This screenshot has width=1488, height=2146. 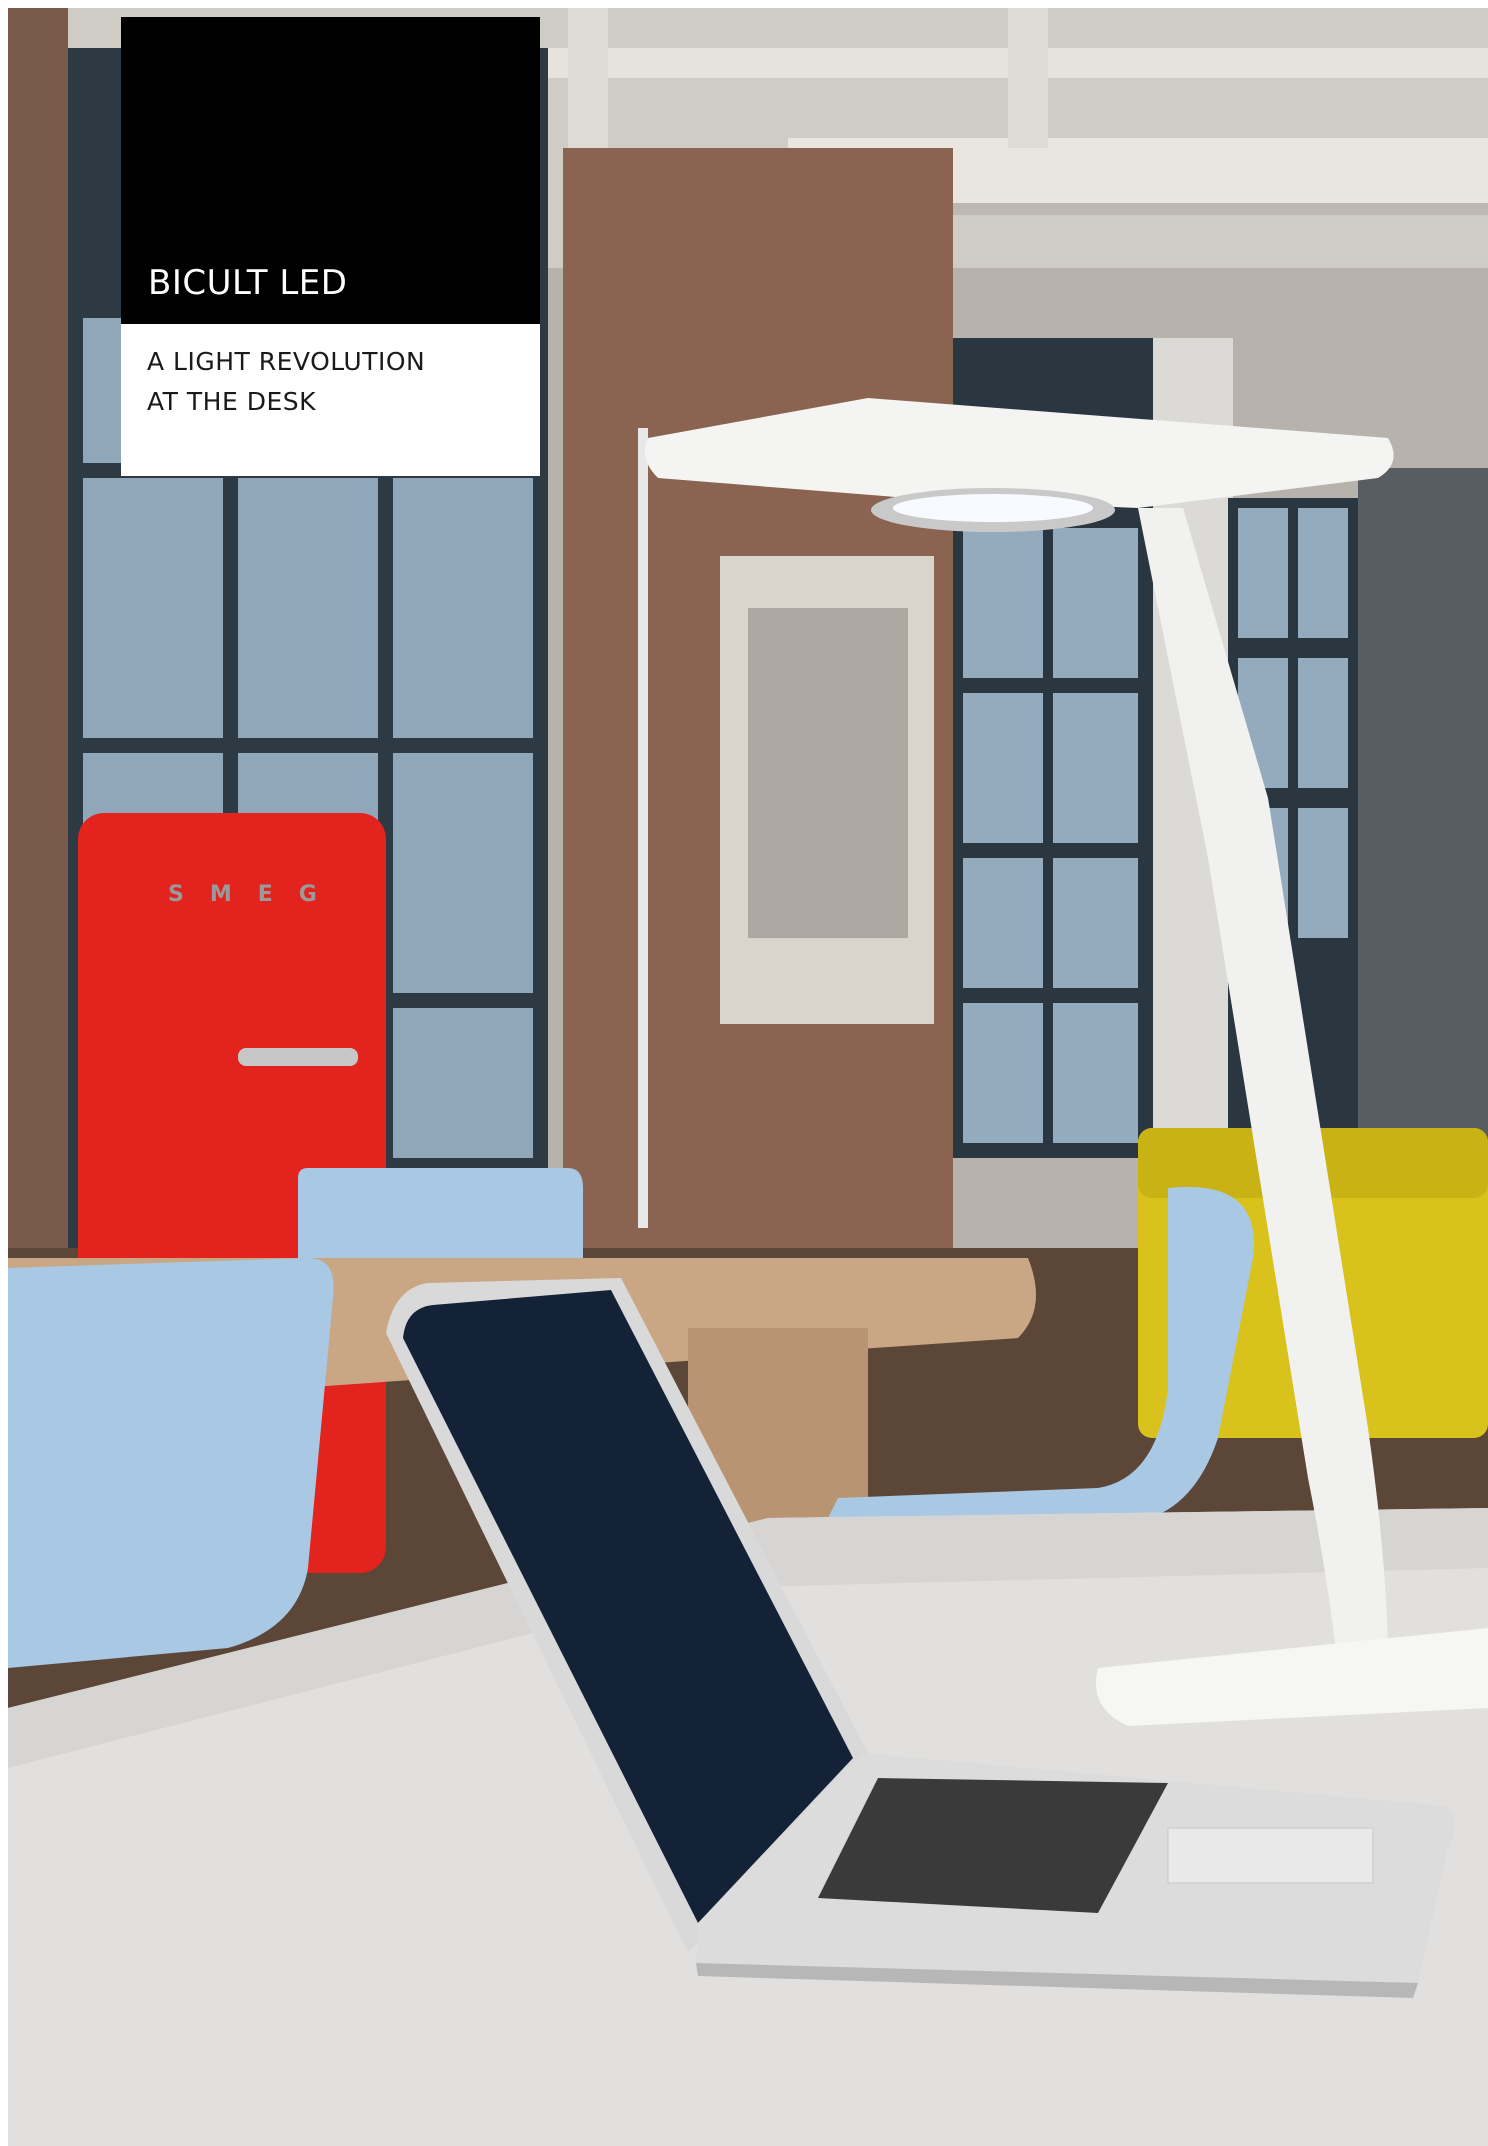 I want to click on fridge-logo: SMEG, so click(x=255, y=894).